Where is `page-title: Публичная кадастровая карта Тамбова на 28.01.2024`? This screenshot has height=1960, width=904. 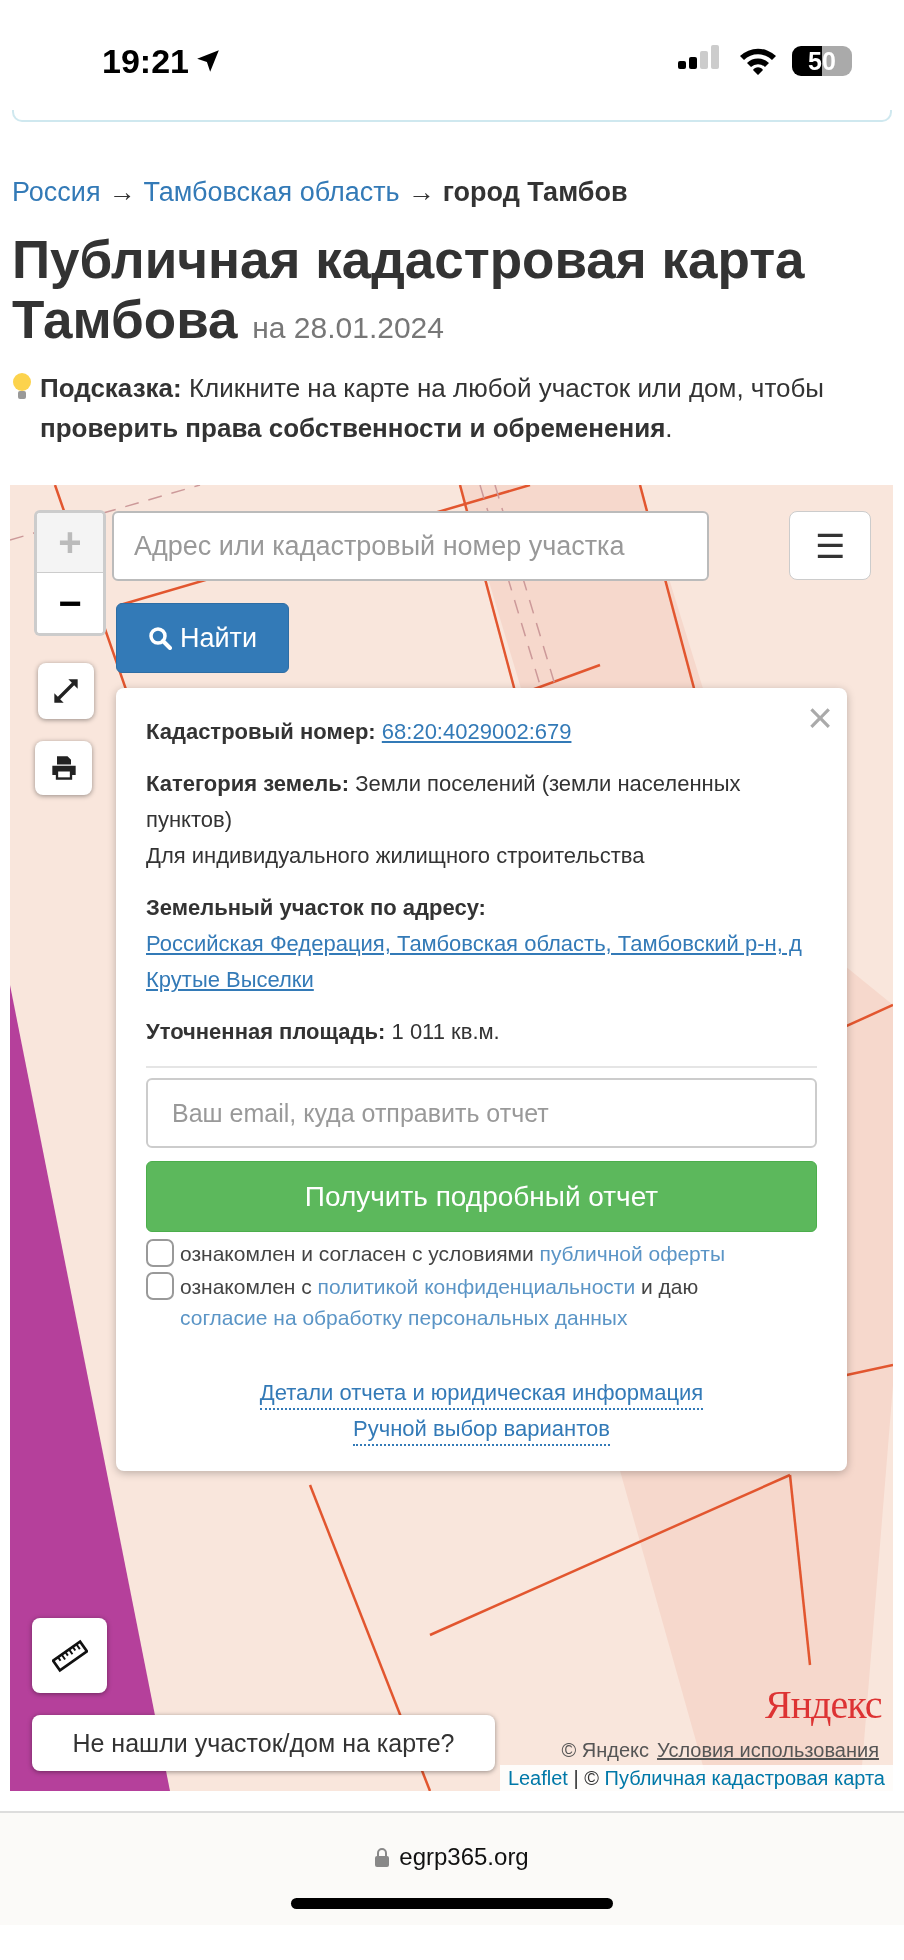 page-title: Публичная кадастровая карта Тамбова на 28.01.2024 is located at coordinates (409, 290).